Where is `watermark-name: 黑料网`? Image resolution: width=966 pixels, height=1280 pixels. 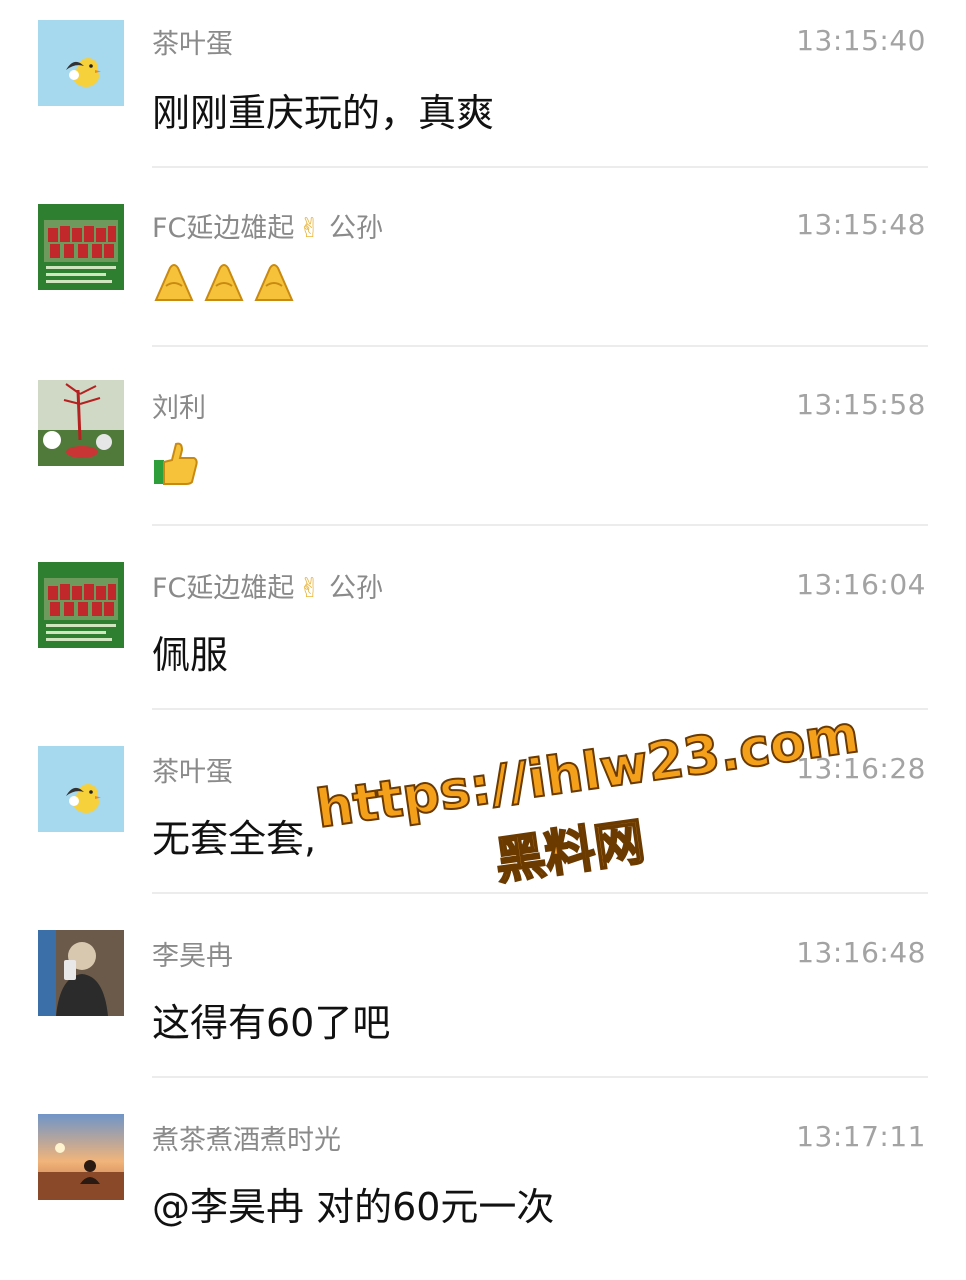 watermark-name: 黑料网 is located at coordinates (570, 851).